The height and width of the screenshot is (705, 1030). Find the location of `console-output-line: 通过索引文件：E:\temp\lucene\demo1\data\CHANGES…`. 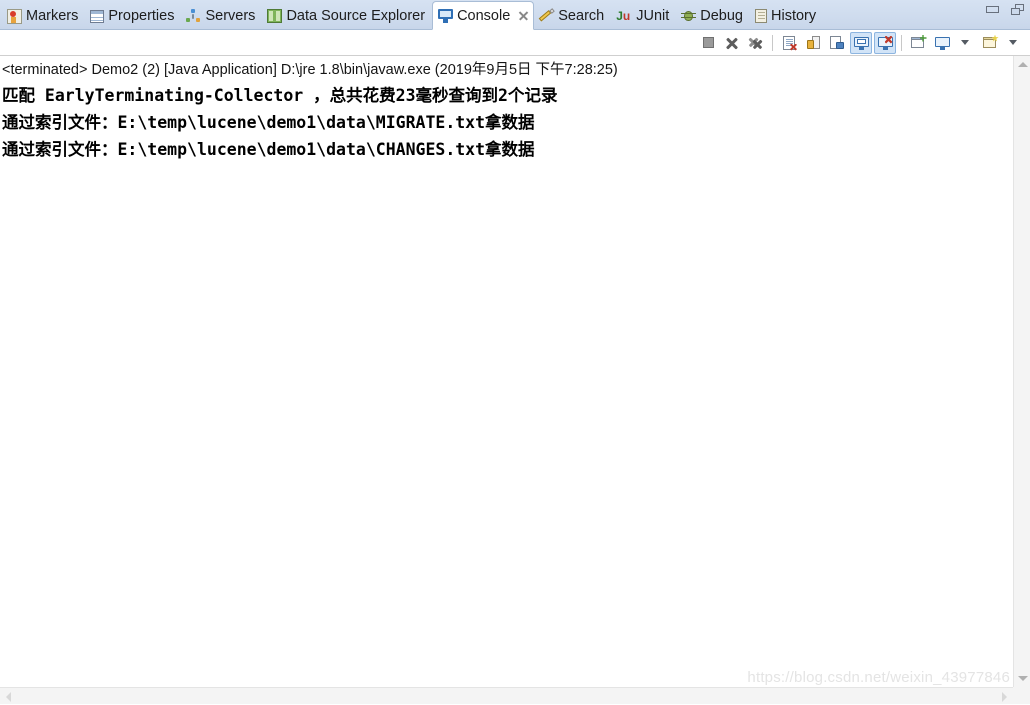

console-output-line: 通过索引文件：E:\temp\lucene\demo1\data\CHANGES… is located at coordinates (268, 149).